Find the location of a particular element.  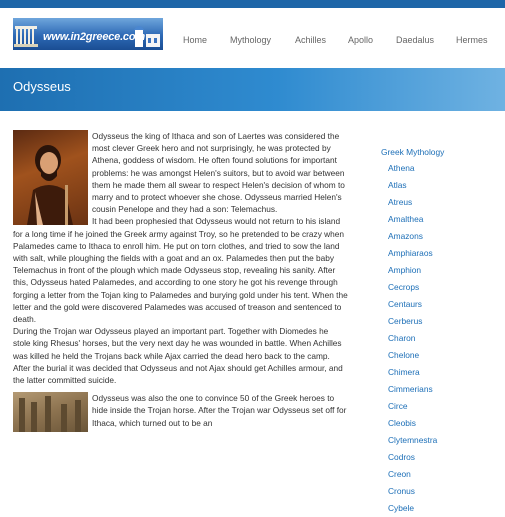

sidebar-item-cecrops: Cecrops is located at coordinates (441, 287).